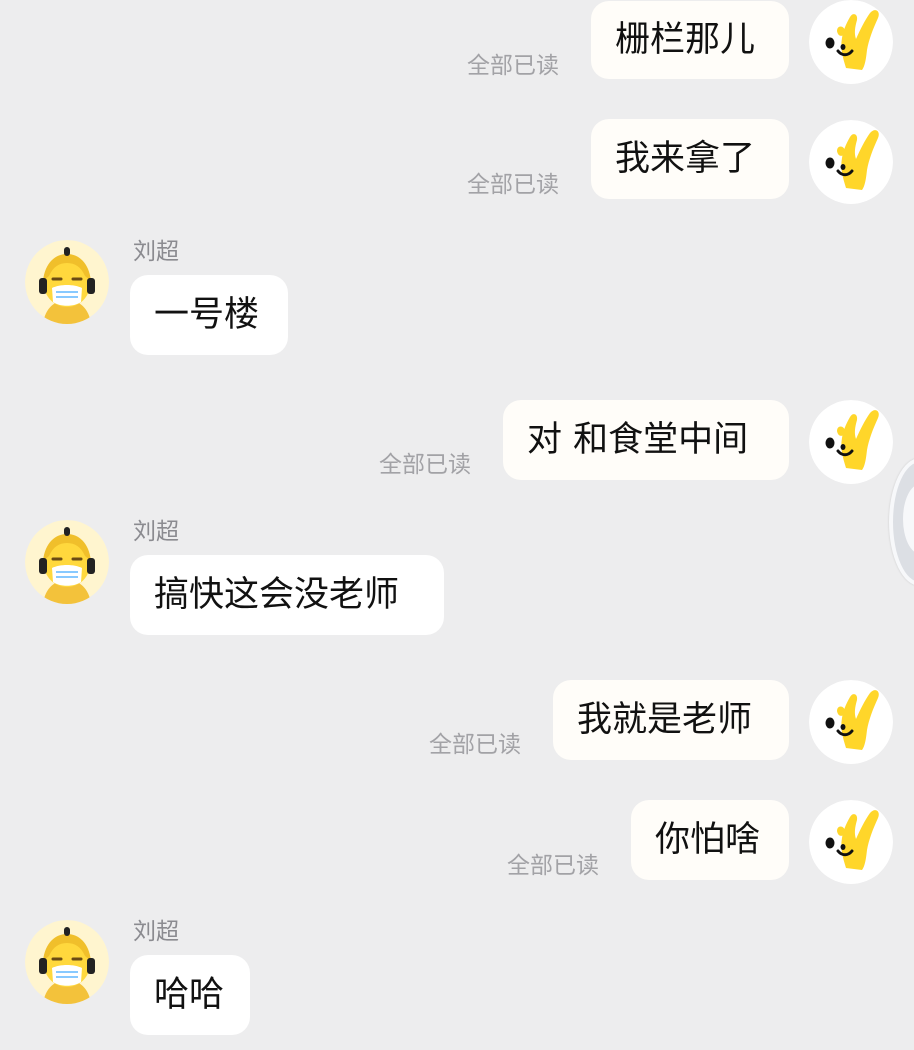 The height and width of the screenshot is (1050, 914). I want to click on message-bubble: 我来拿了, so click(690, 159).